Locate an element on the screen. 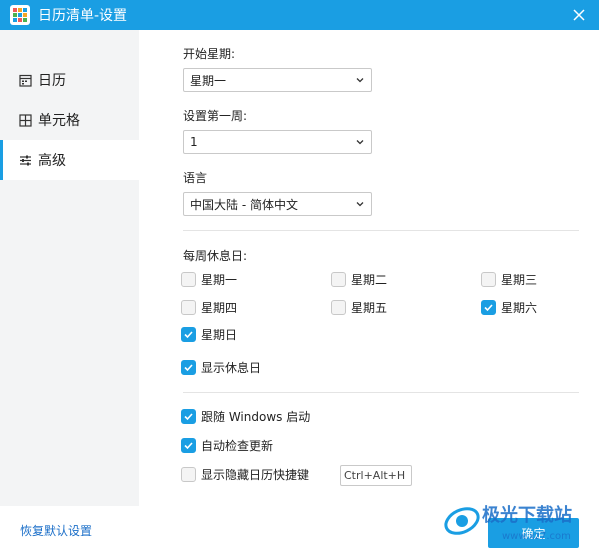 This screenshot has height=553, width=599. auto-update-checkbox: 自动检查更新 is located at coordinates (227, 445).